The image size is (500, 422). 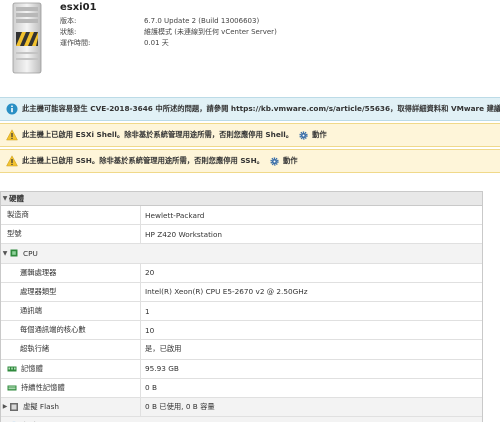 What do you see at coordinates (71, 215) in the screenshot?
I see `row-label: 製造商` at bounding box center [71, 215].